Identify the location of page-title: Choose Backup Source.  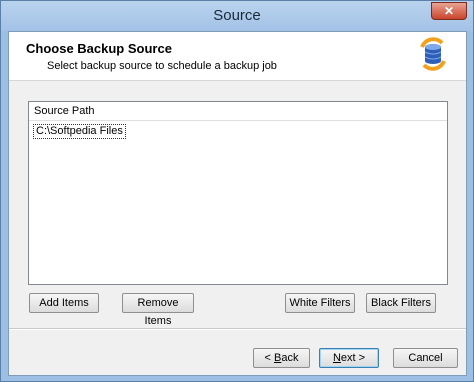
(99, 48).